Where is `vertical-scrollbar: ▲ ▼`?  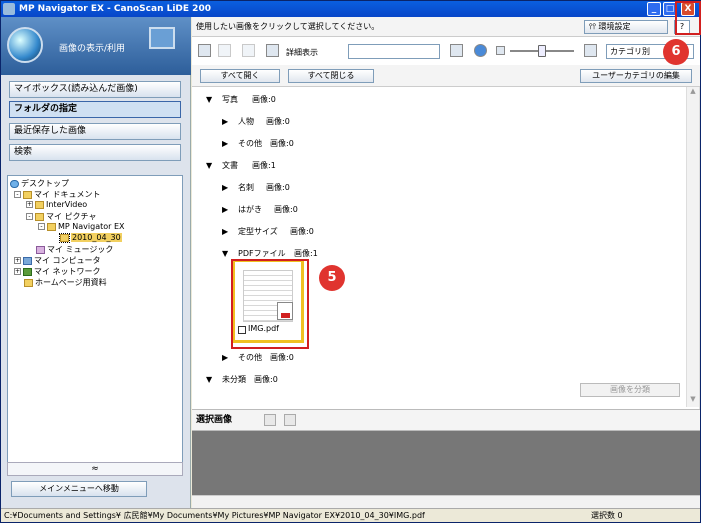
vertical-scrollbar: ▲ ▼ is located at coordinates (692, 247).